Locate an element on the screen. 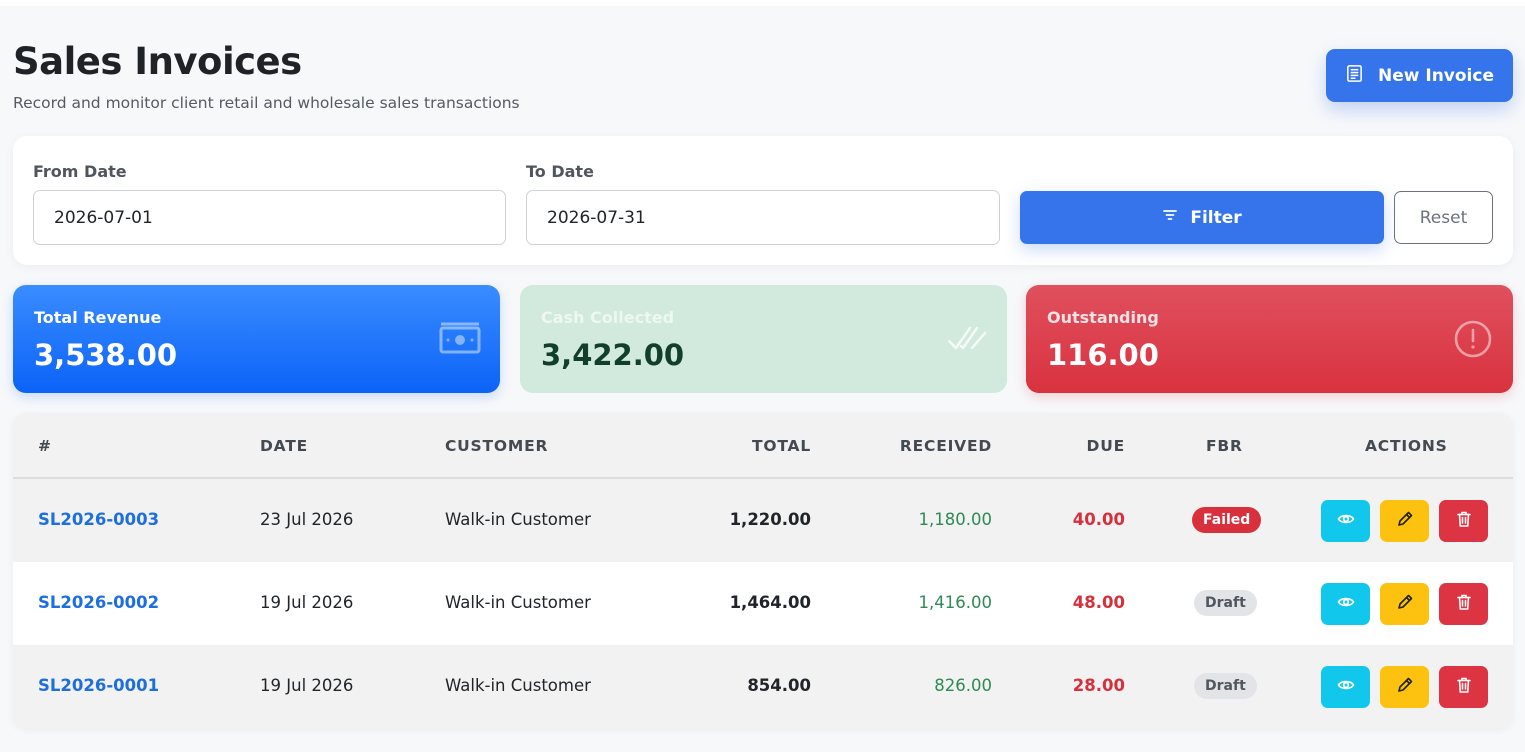 This screenshot has height=752, width=1525. page-title: Sales Invoices is located at coordinates (157, 61).